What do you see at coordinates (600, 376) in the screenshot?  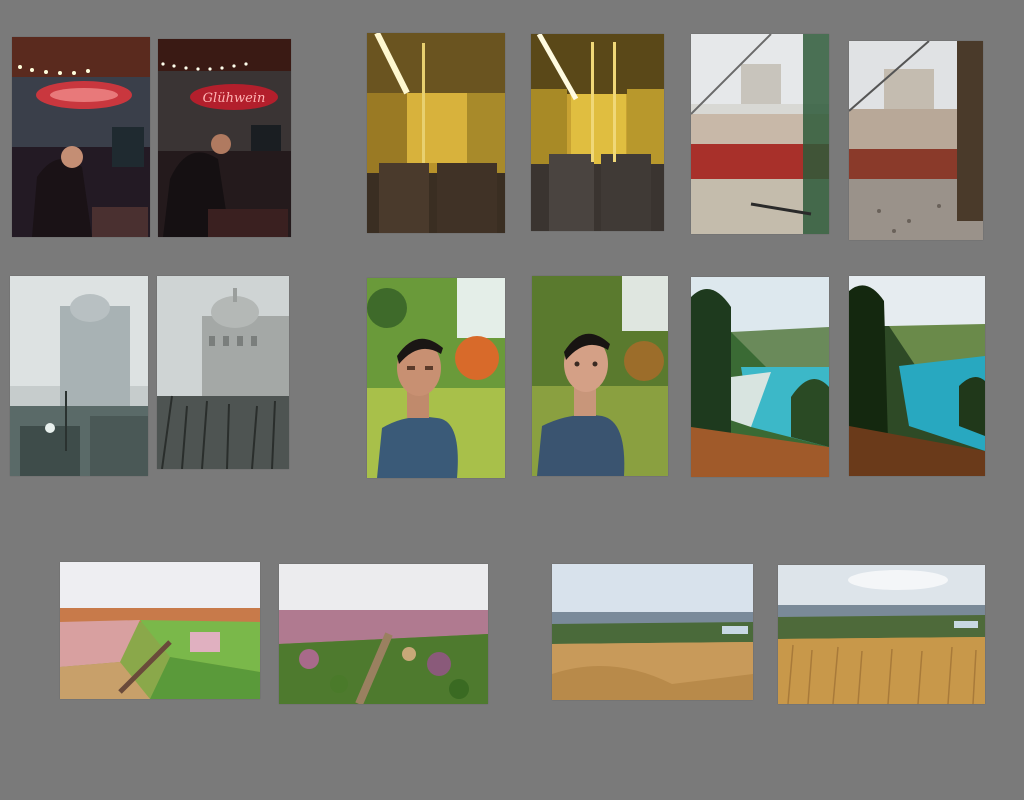 I see `portrait-photo-reference` at bounding box center [600, 376].